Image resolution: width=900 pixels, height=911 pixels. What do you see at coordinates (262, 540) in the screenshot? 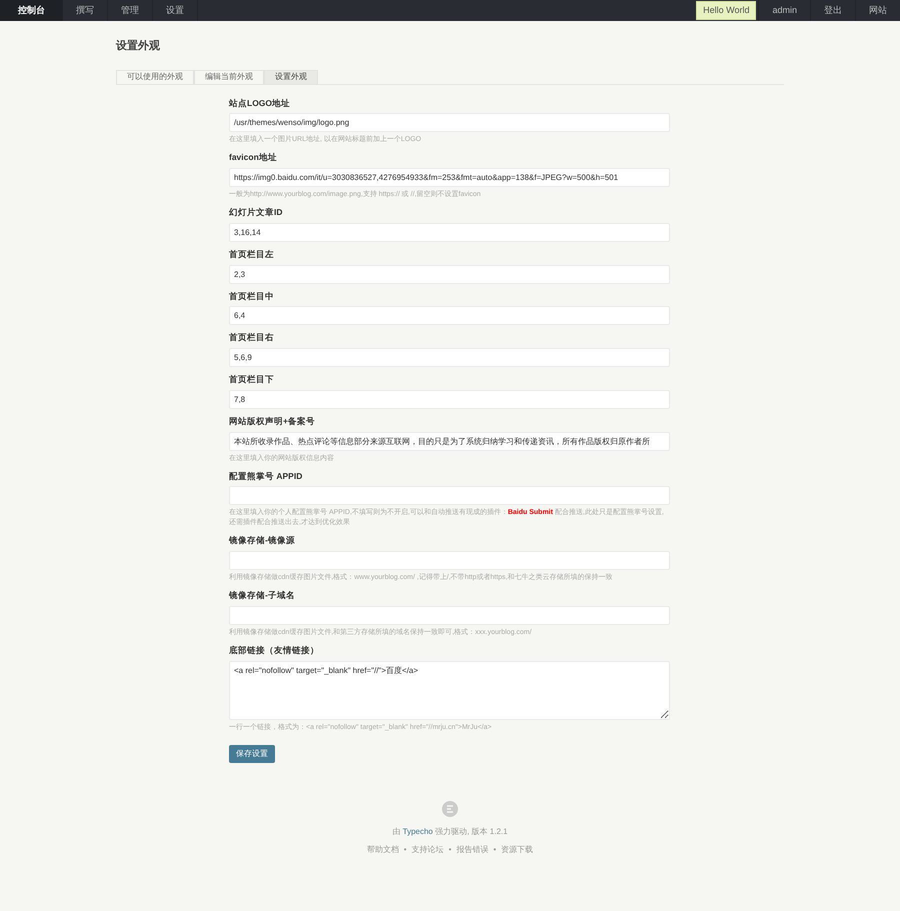
I see `field-label: 镜像存储-镜像源` at bounding box center [262, 540].